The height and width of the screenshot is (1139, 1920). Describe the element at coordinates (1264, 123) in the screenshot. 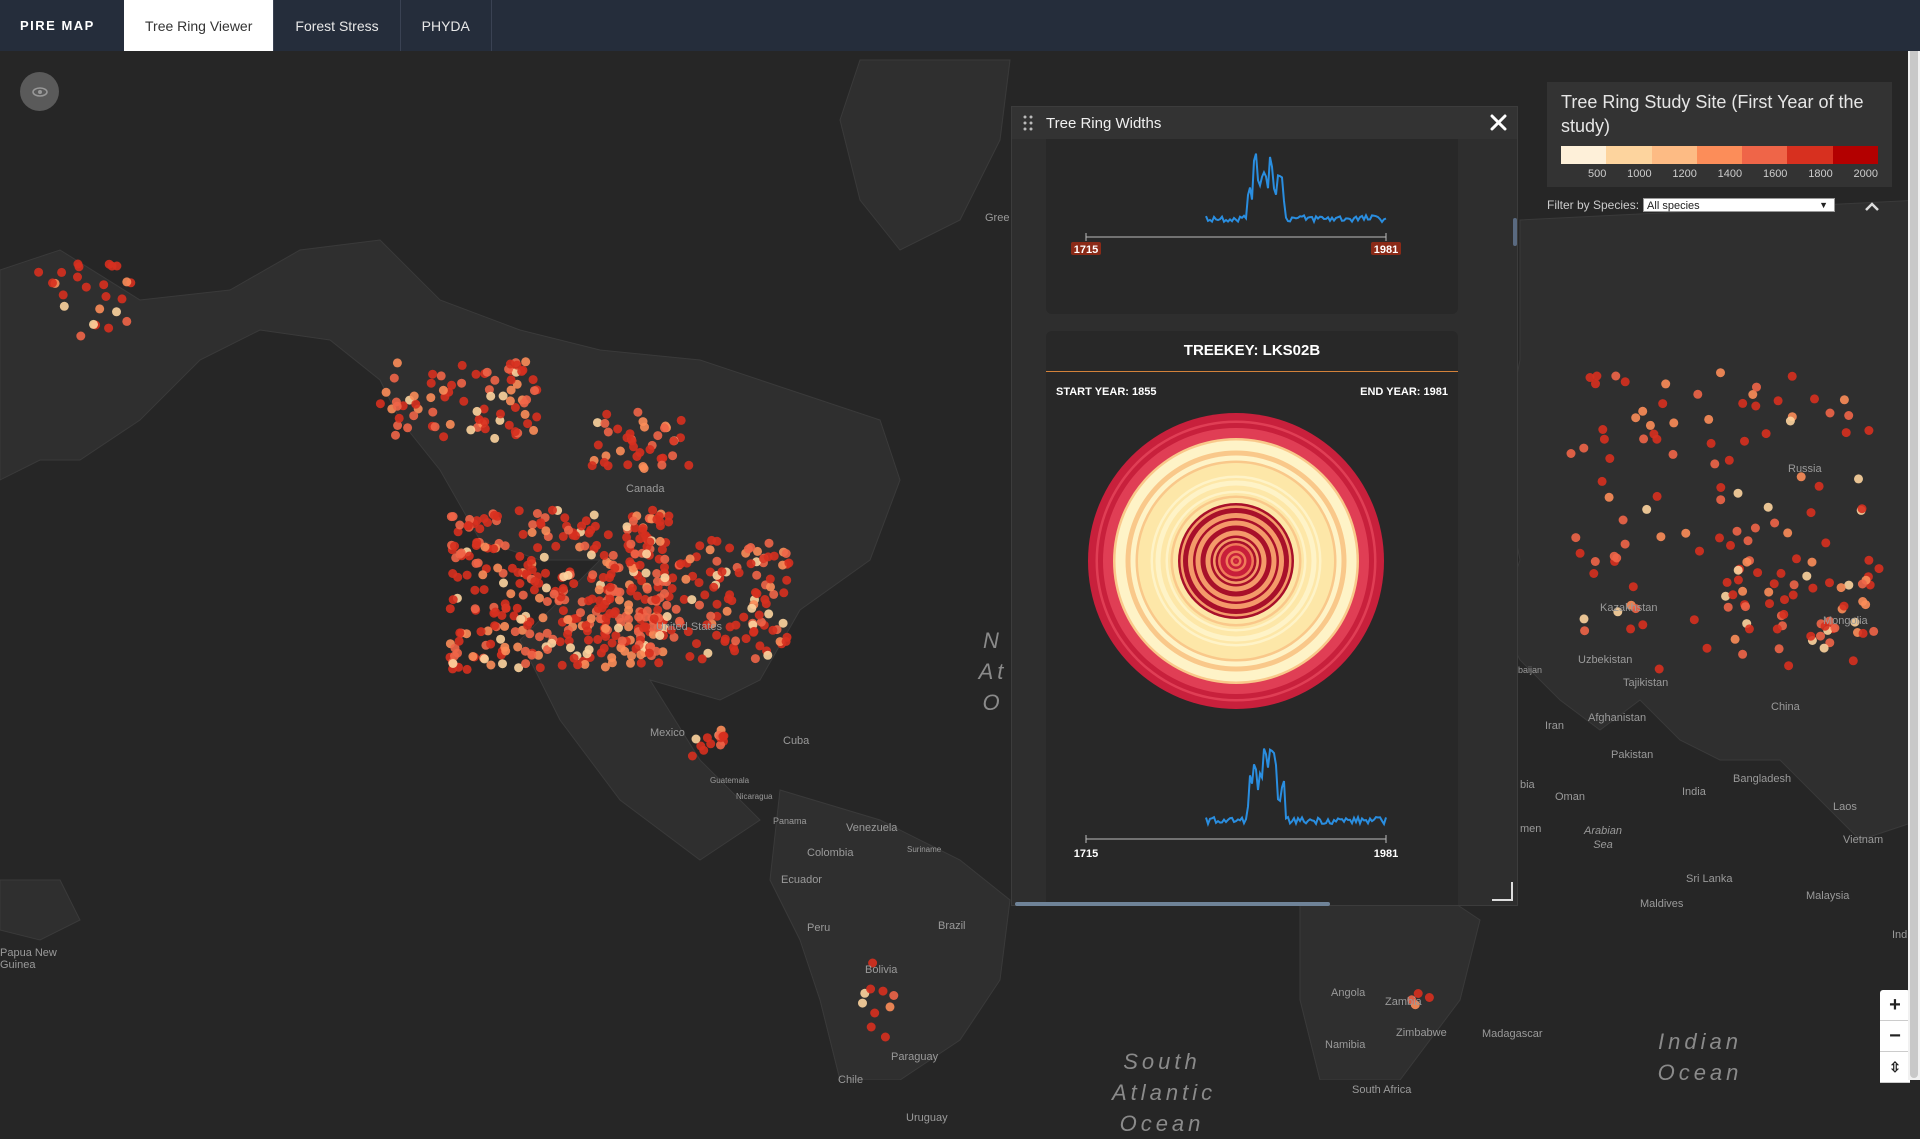

I see `panel-header: Tree Ring Widths` at that location.